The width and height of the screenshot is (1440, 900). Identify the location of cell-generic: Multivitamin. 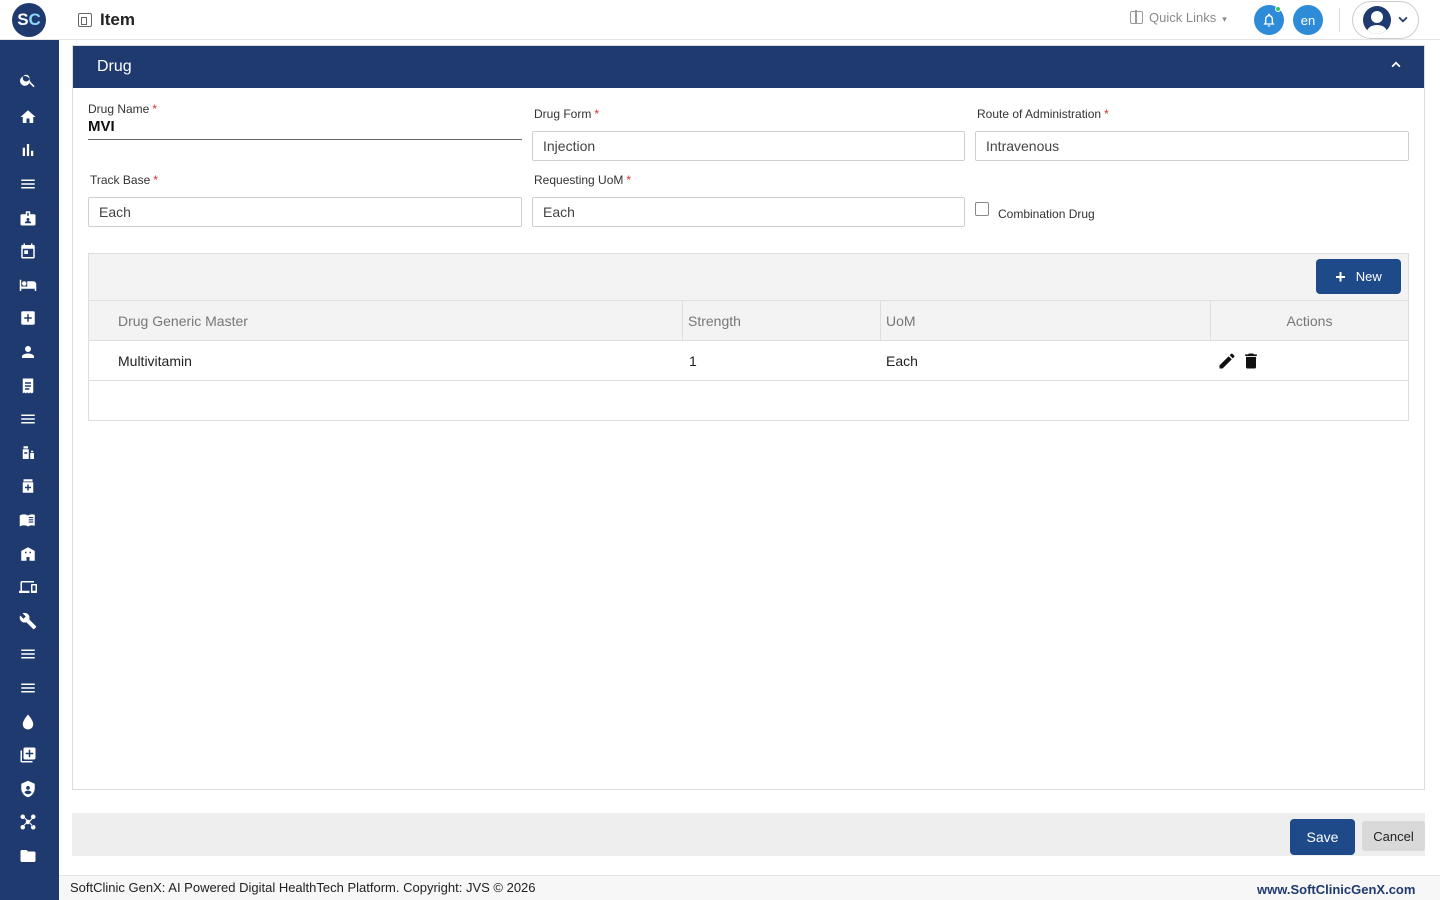
(155, 361).